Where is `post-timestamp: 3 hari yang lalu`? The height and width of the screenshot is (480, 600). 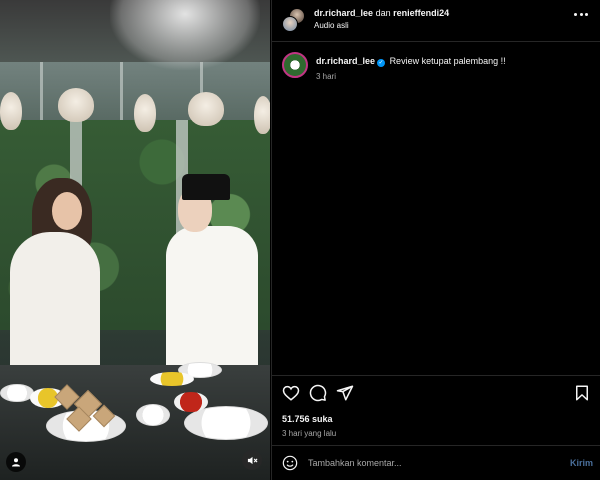
post-timestamp: 3 hari yang lalu is located at coordinates (309, 433).